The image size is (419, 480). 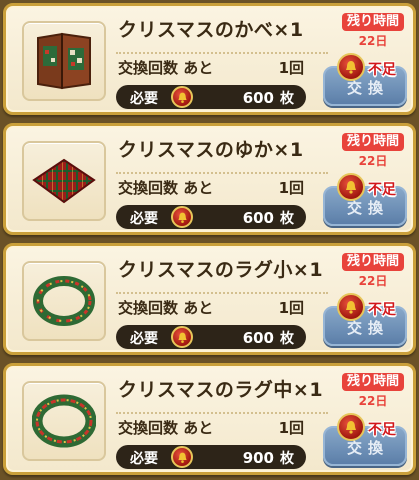 I want to click on item-name: クリスマスのラグ小×1, so click(x=221, y=270).